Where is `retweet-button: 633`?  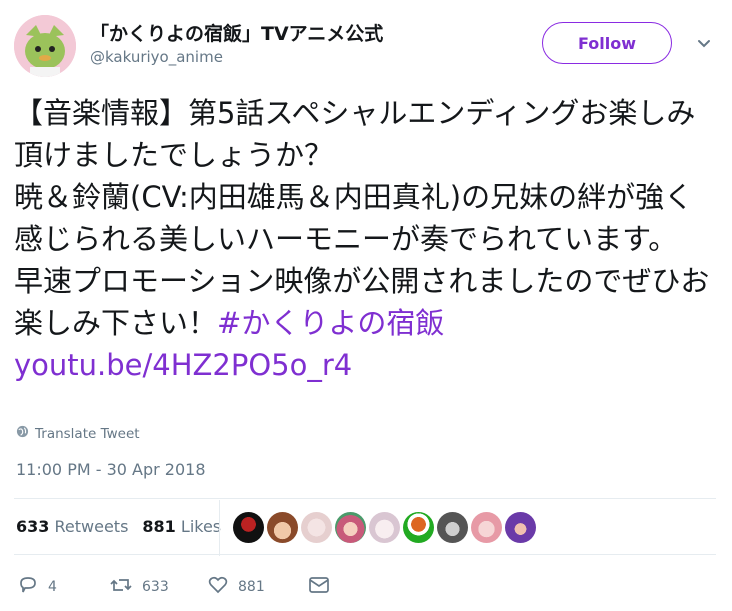 retweet-button: 633 is located at coordinates (159, 587).